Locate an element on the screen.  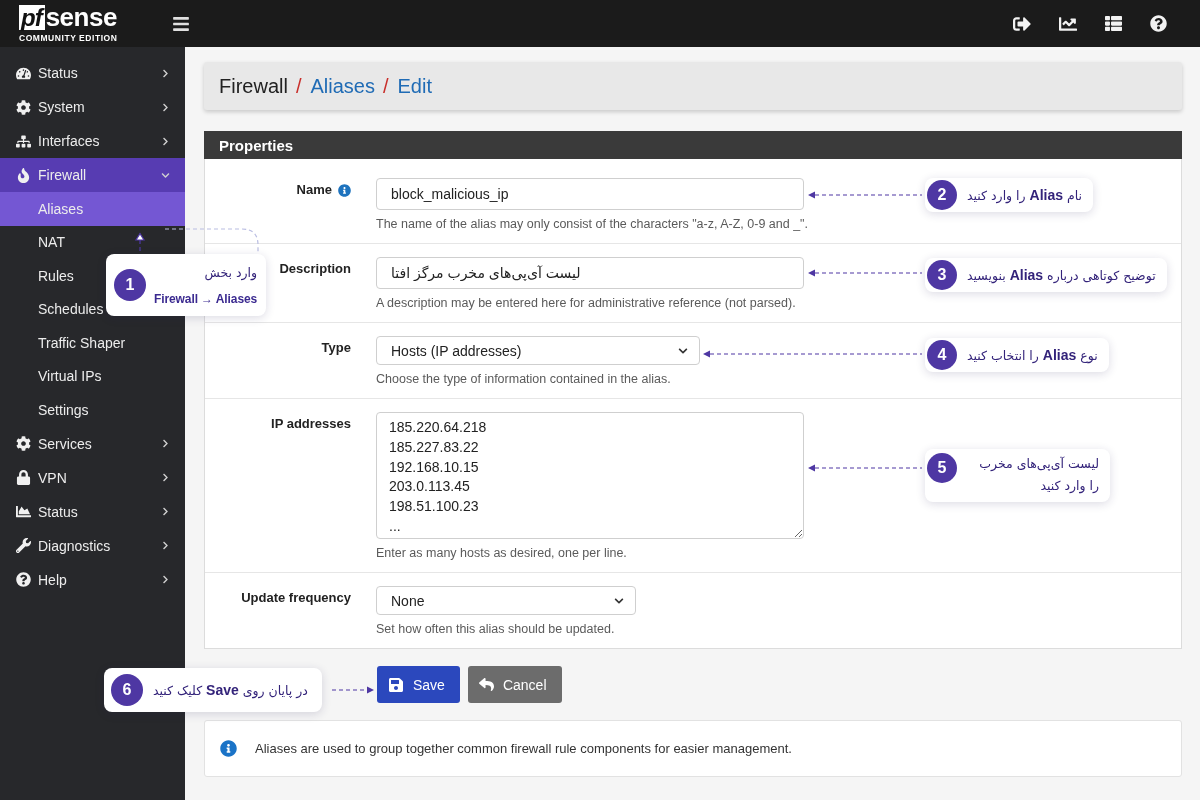
cancel-button: Cancel is located at coordinates (514, 684).